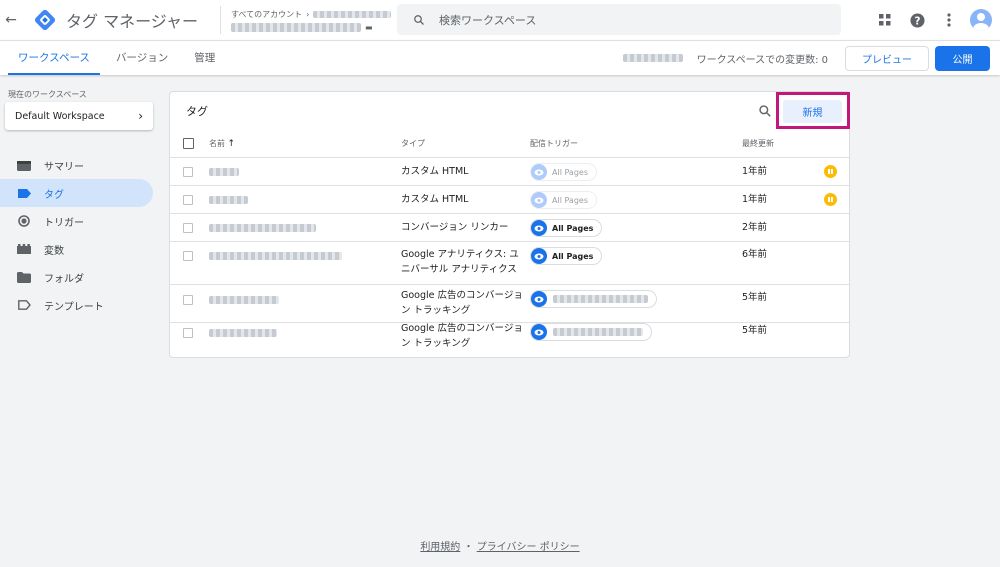 The image size is (1000, 567). Describe the element at coordinates (140, 116) in the screenshot. I see `chevron-right-icon: ›` at that location.